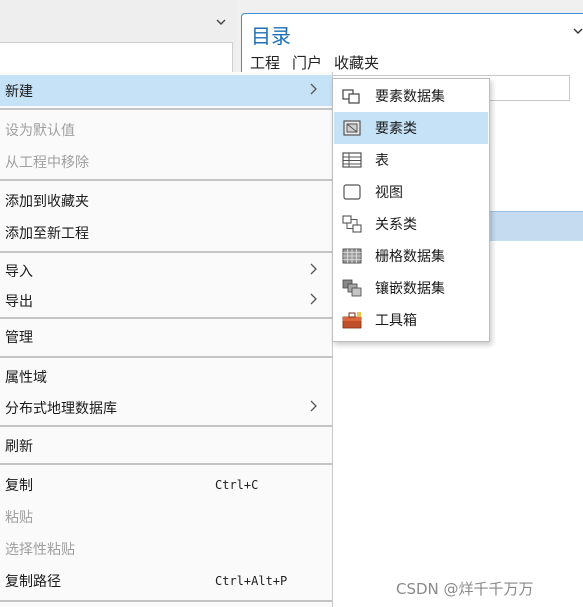 This screenshot has height=607, width=583. Describe the element at coordinates (40, 130) in the screenshot. I see `menu-item-label: 设为默认值` at that location.